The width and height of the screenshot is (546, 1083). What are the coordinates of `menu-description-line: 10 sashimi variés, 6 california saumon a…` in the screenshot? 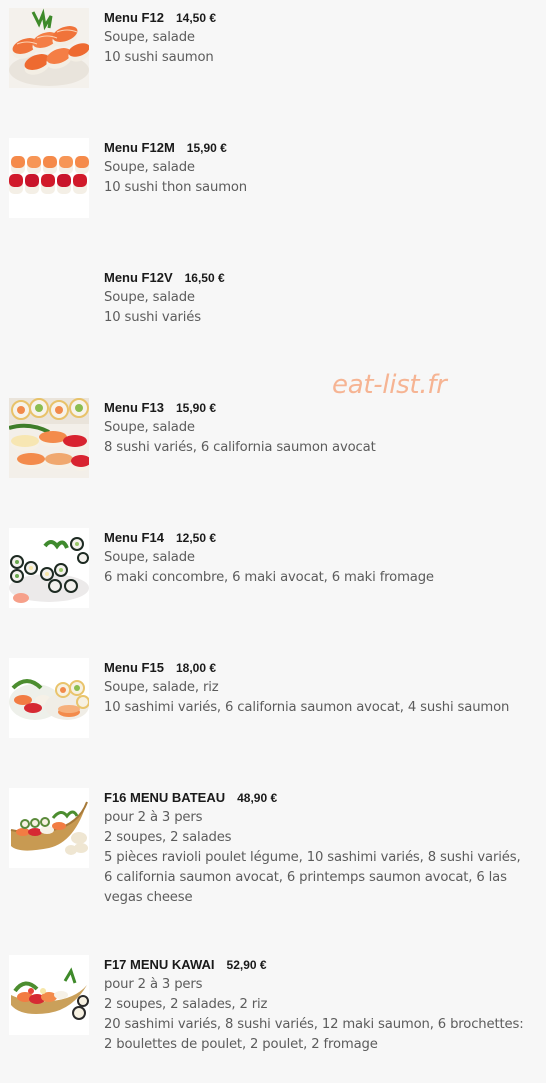 It's located at (307, 707).